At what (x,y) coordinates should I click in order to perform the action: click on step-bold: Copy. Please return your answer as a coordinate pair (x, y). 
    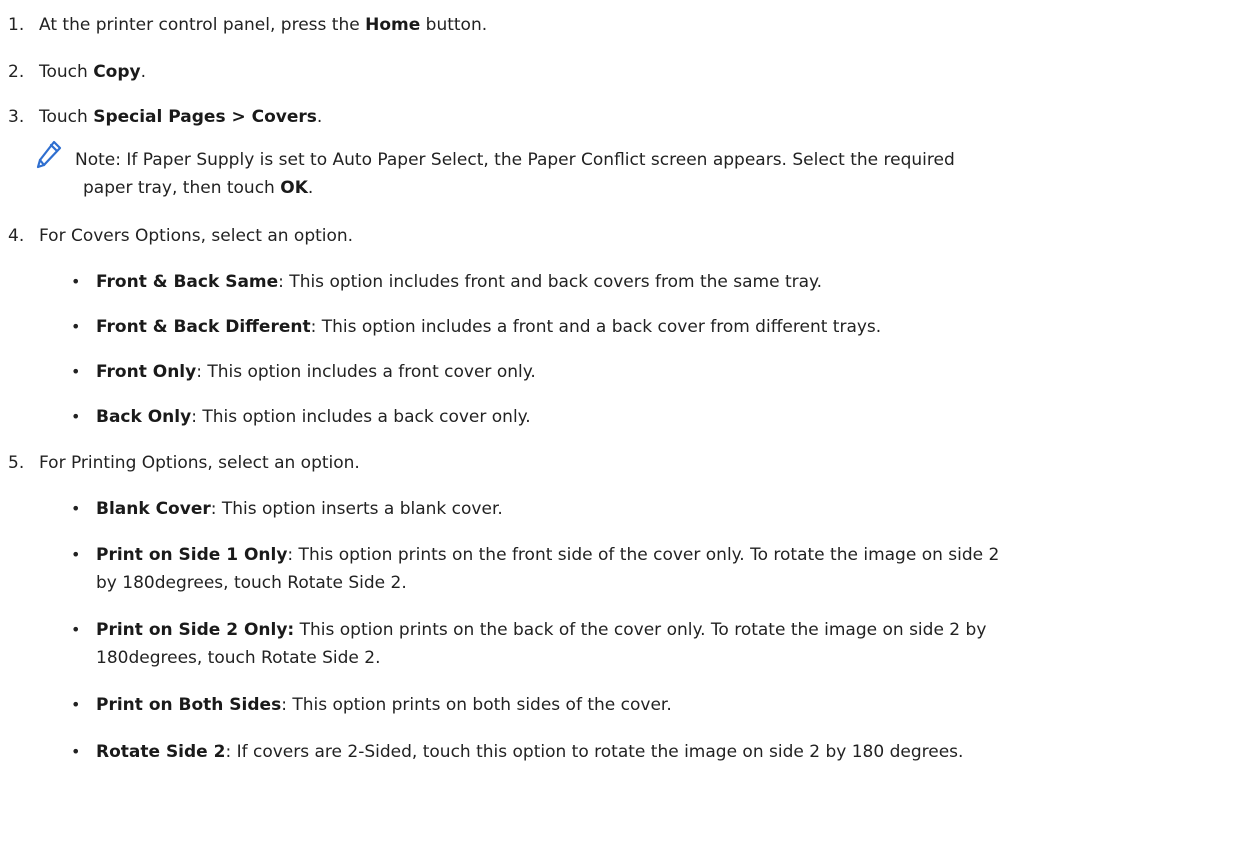
    Looking at the image, I should click on (117, 72).